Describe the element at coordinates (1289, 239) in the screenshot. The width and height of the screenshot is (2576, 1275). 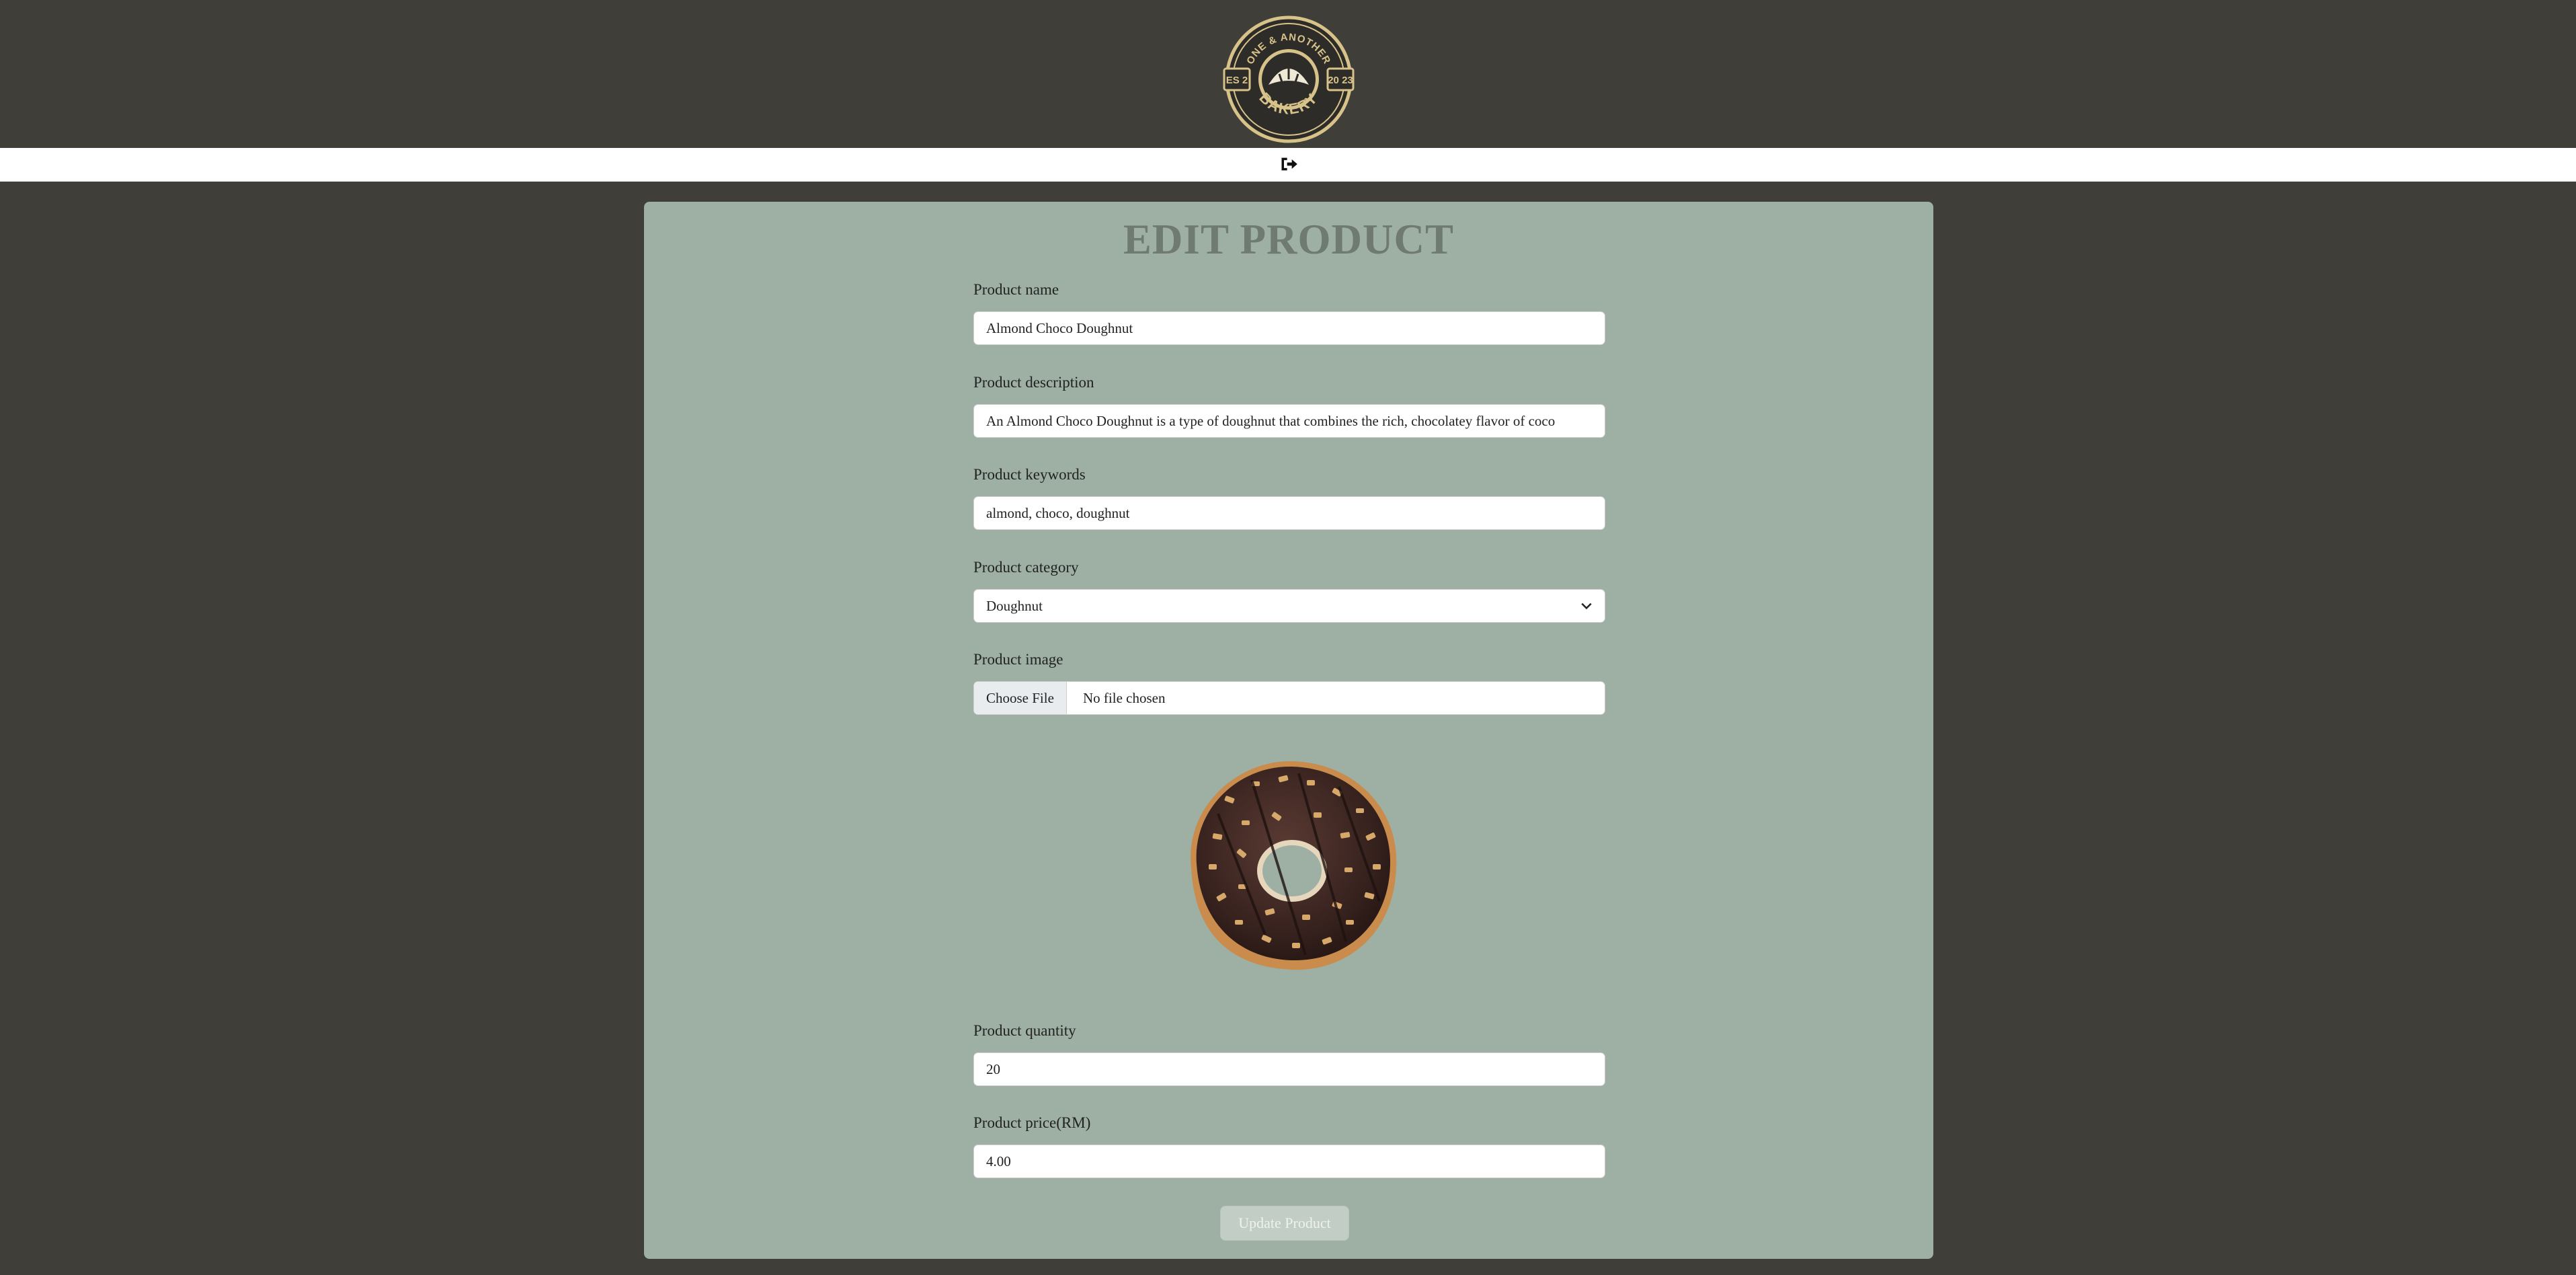
I see `page-title: EDIT PRODUCT` at that location.